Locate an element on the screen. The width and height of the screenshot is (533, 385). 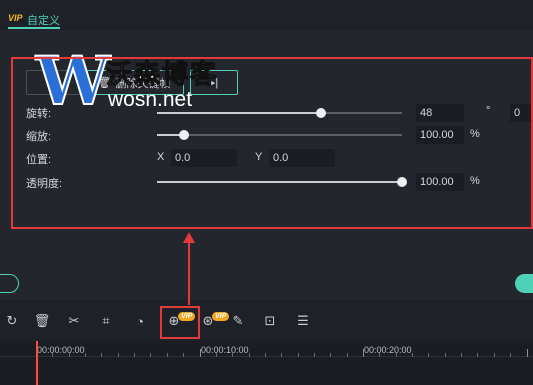
ok-pill-button is located at coordinates (524, 283).